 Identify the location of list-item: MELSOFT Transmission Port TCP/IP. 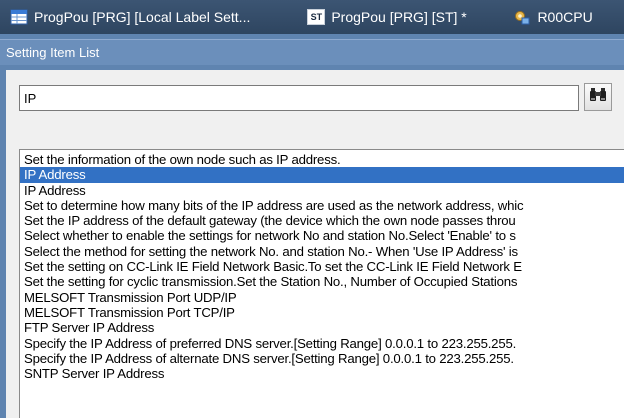
(322, 312).